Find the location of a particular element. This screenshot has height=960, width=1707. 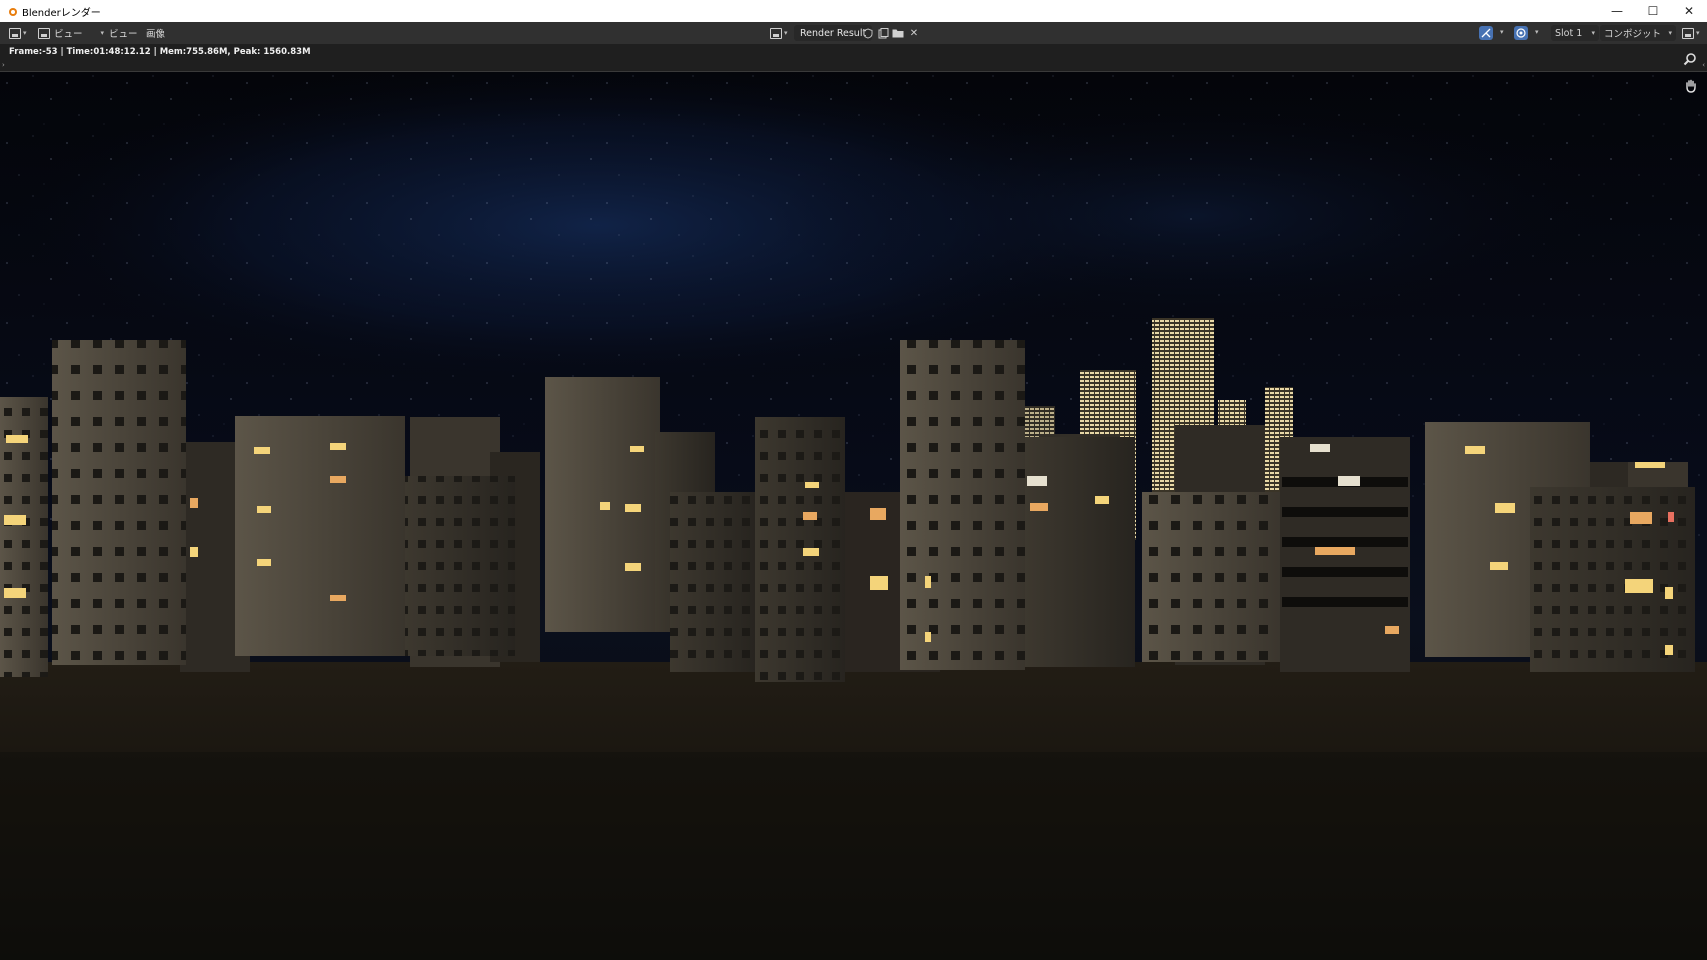

window-controls: — ☐ ✕ is located at coordinates (1653, 11).